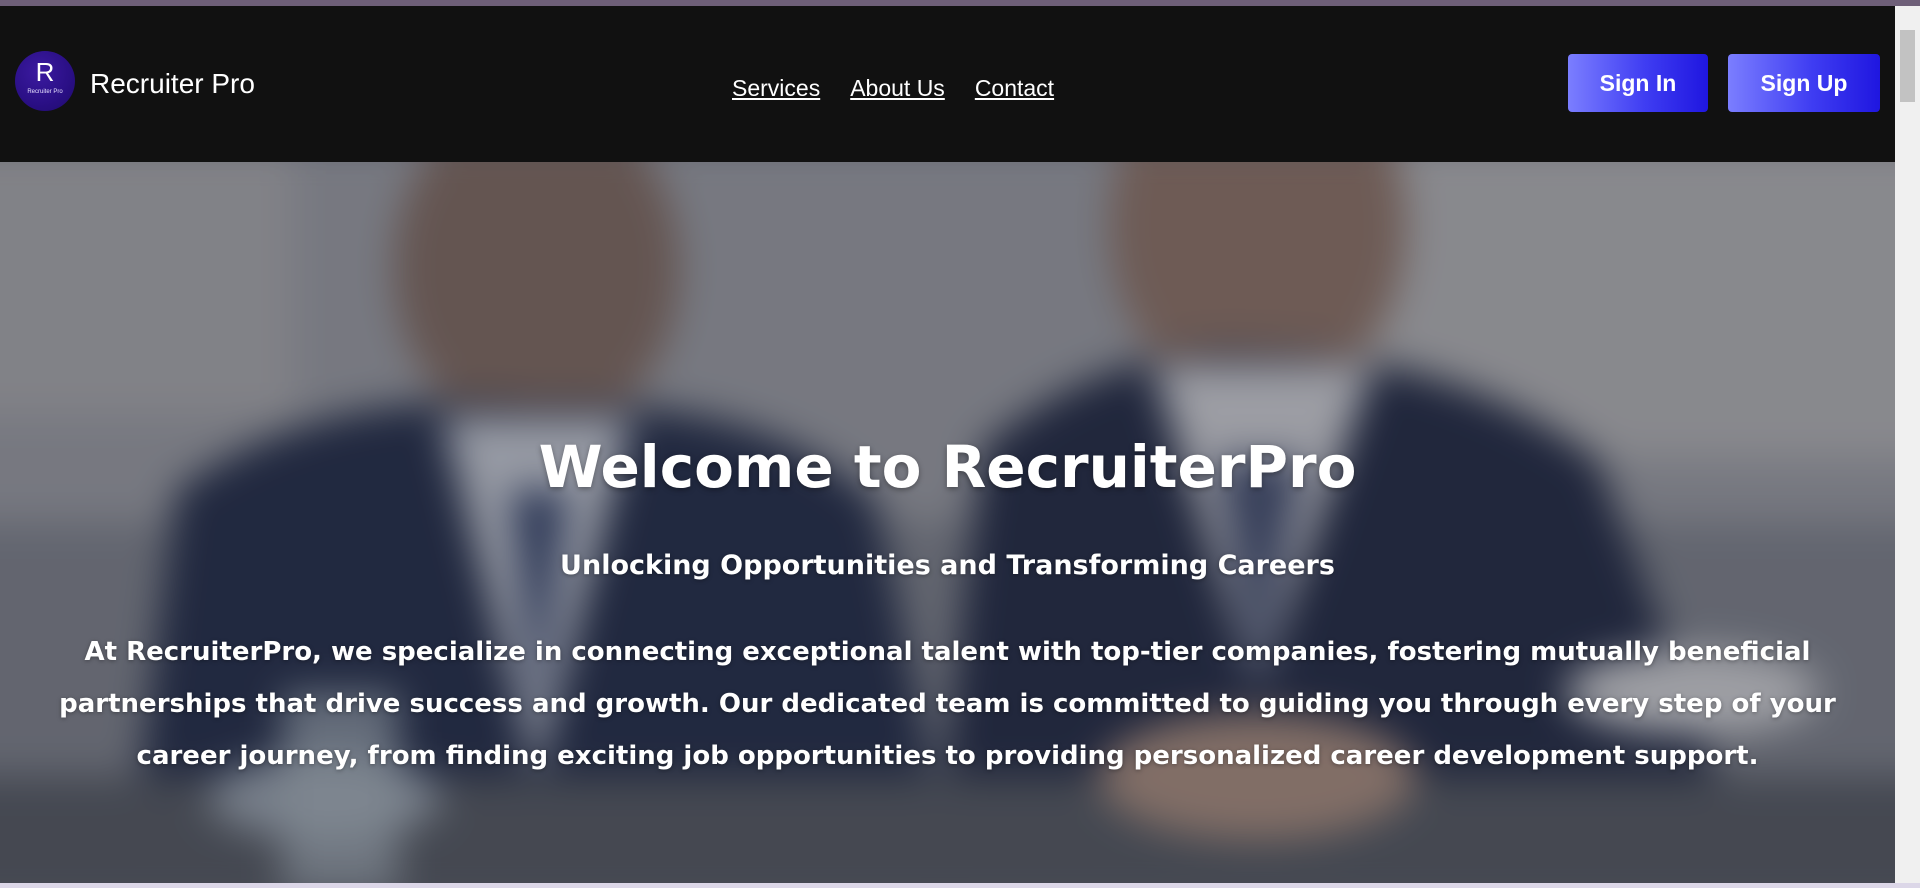 The width and height of the screenshot is (1920, 888). Describe the element at coordinates (1907, 444) in the screenshot. I see `page-scrollbar` at that location.